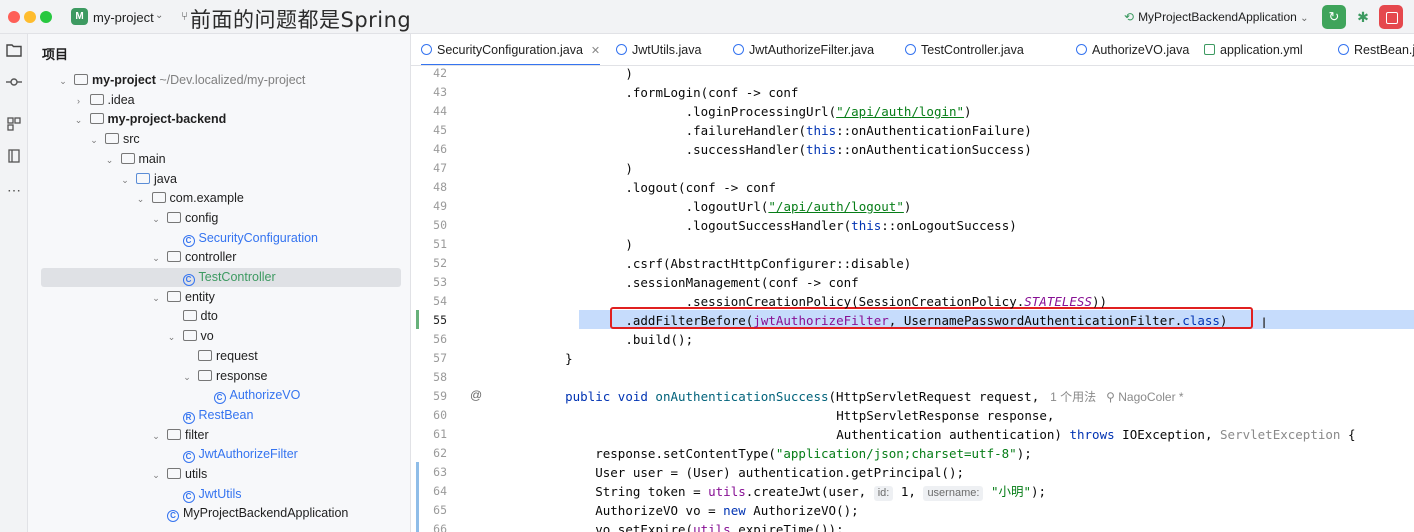  I want to click on chevron-right-icon: ›, so click(79, 101).